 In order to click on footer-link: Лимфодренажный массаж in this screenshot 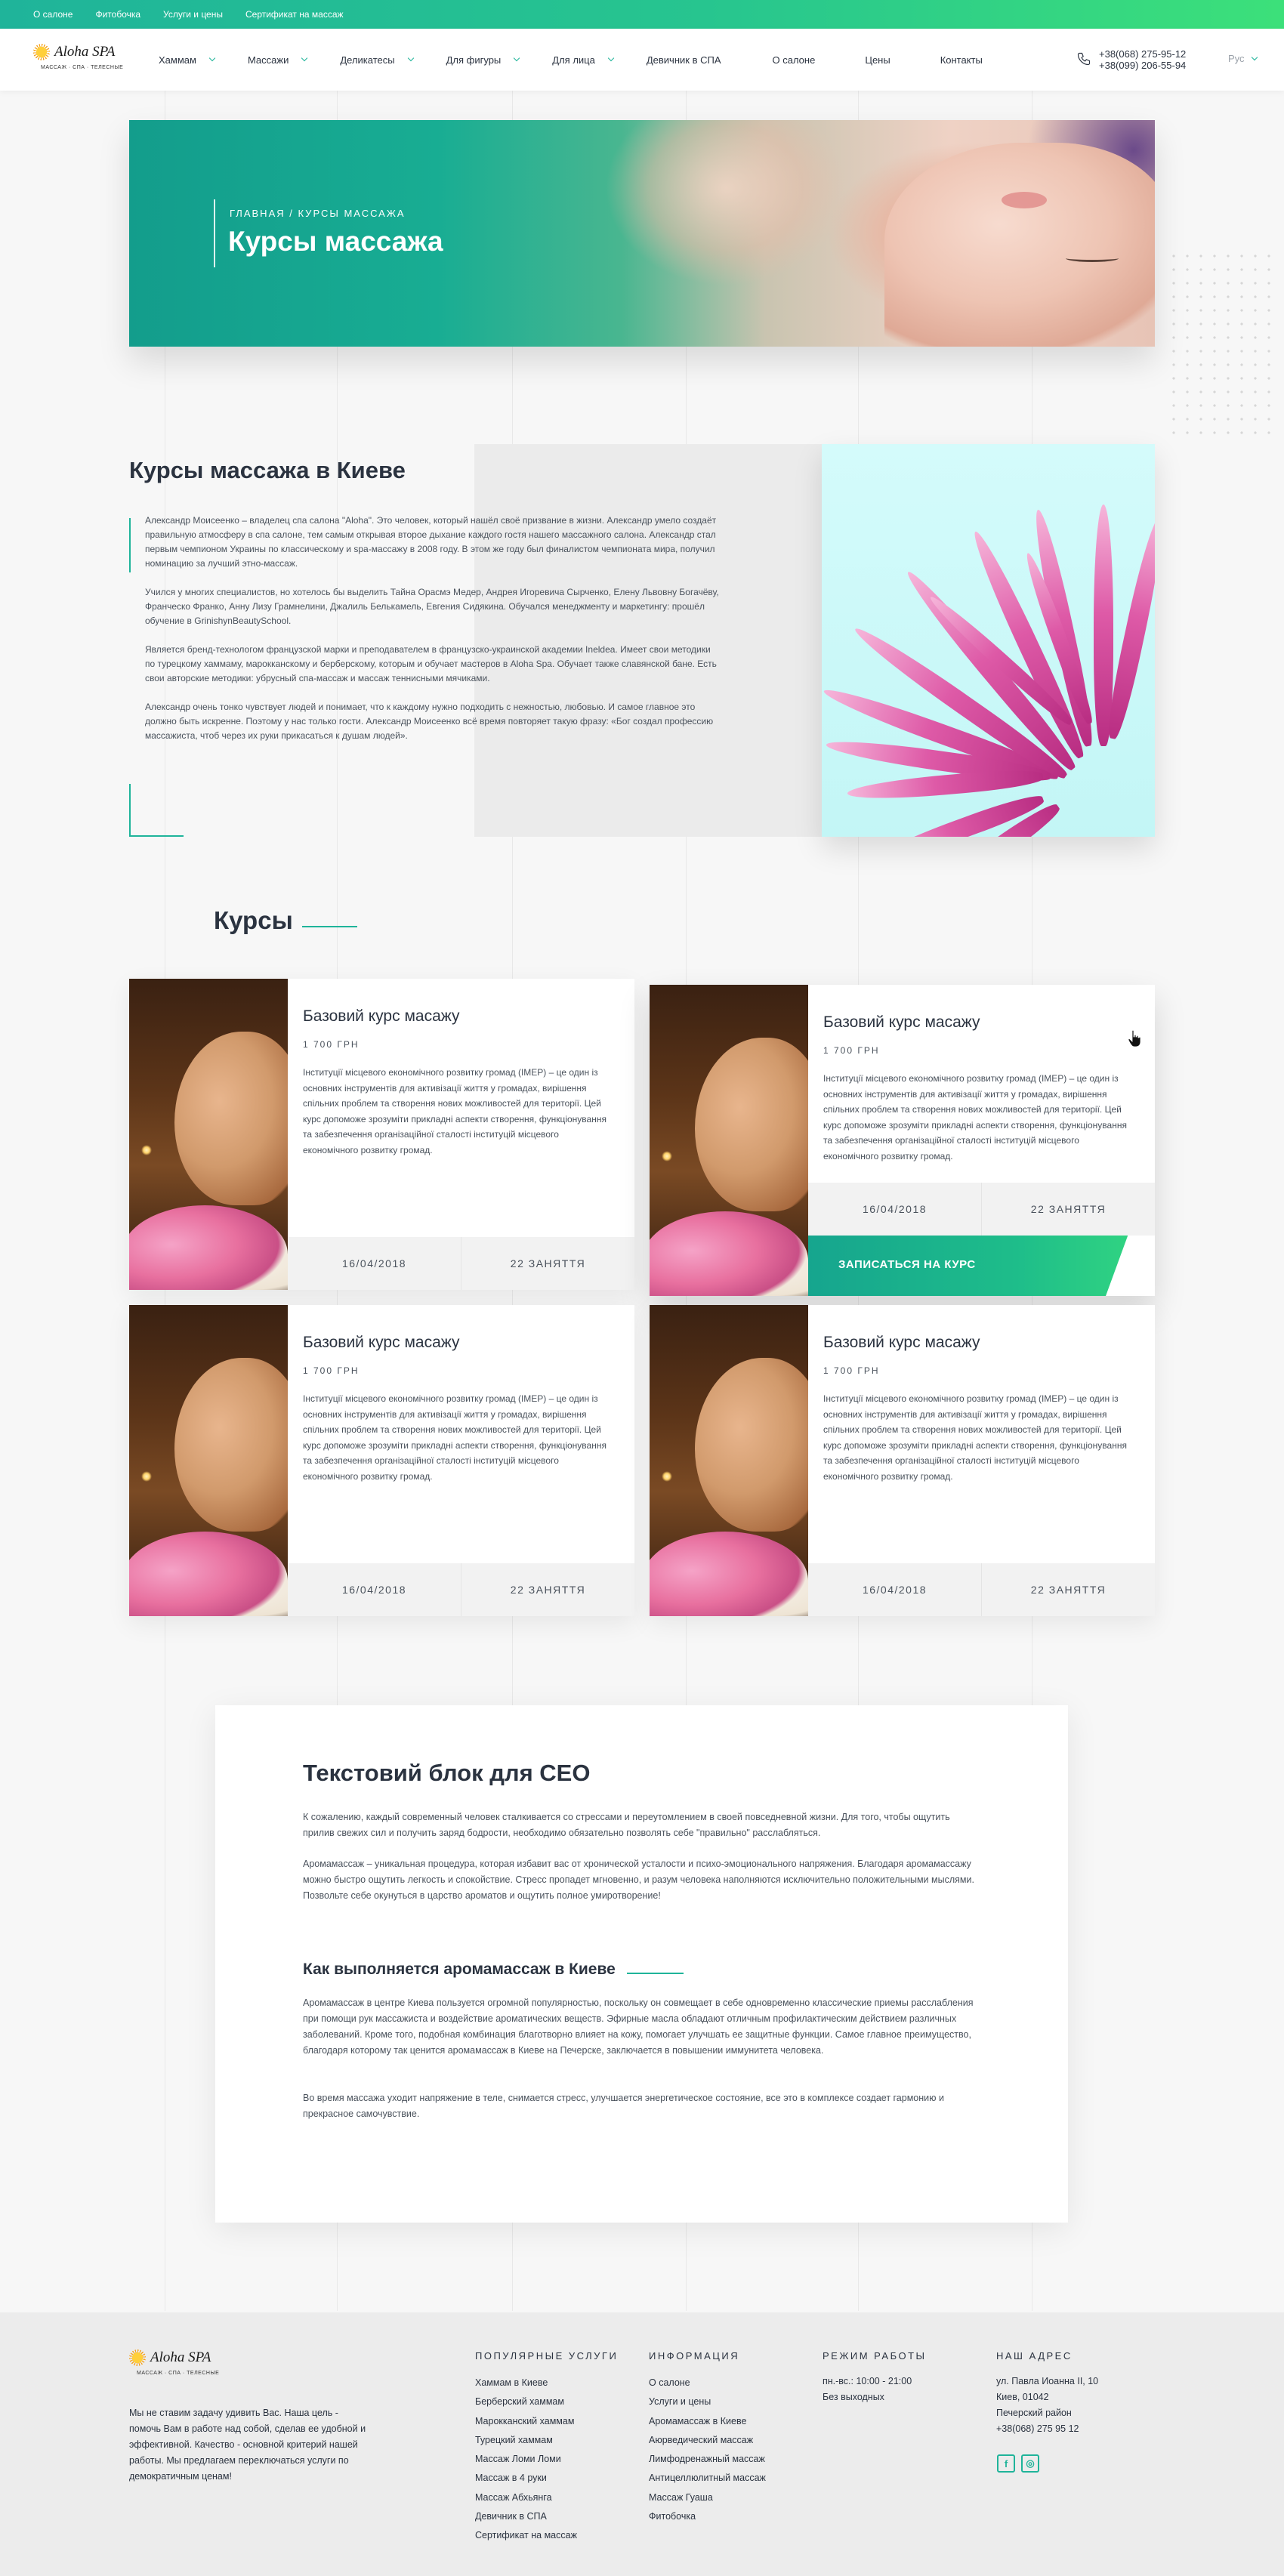, I will do `click(707, 2459)`.